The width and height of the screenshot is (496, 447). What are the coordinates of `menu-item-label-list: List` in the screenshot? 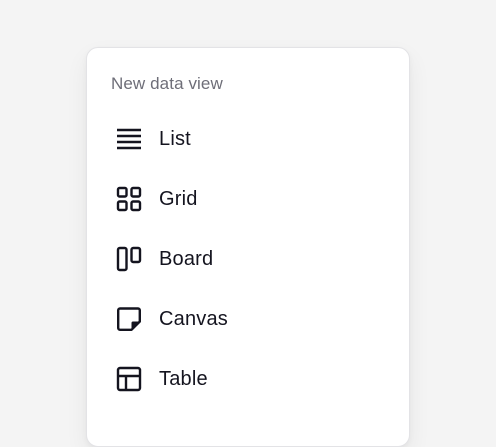 It's located at (175, 139).